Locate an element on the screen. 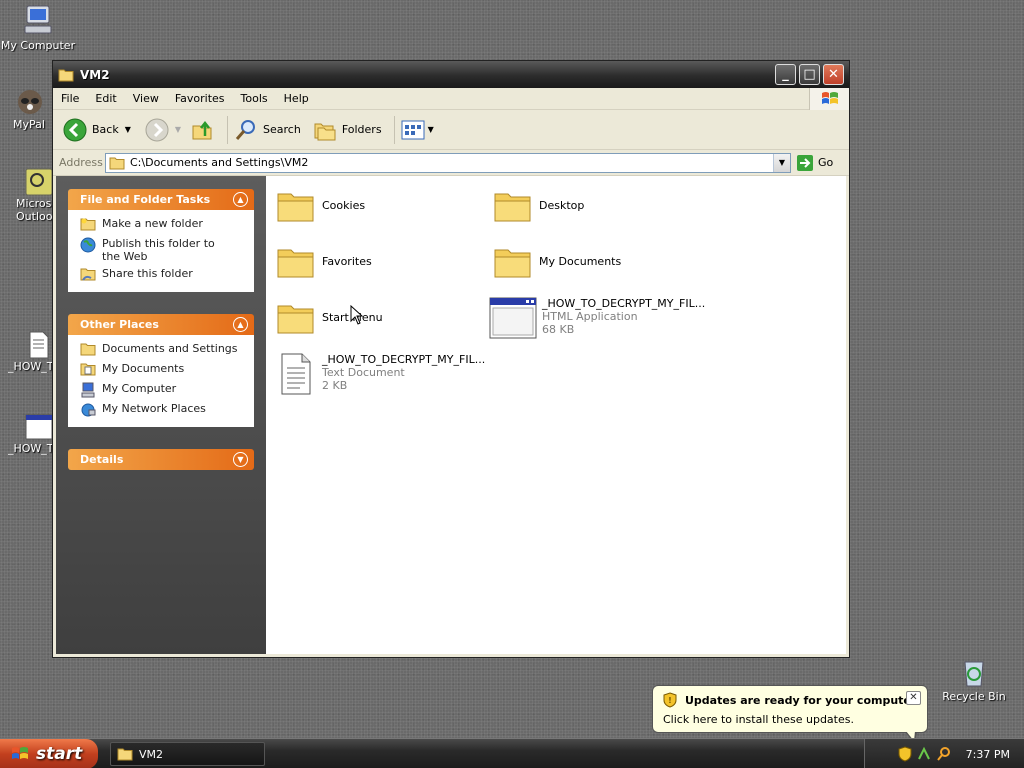  desktop-icon-label: My Computer is located at coordinates (38, 45).